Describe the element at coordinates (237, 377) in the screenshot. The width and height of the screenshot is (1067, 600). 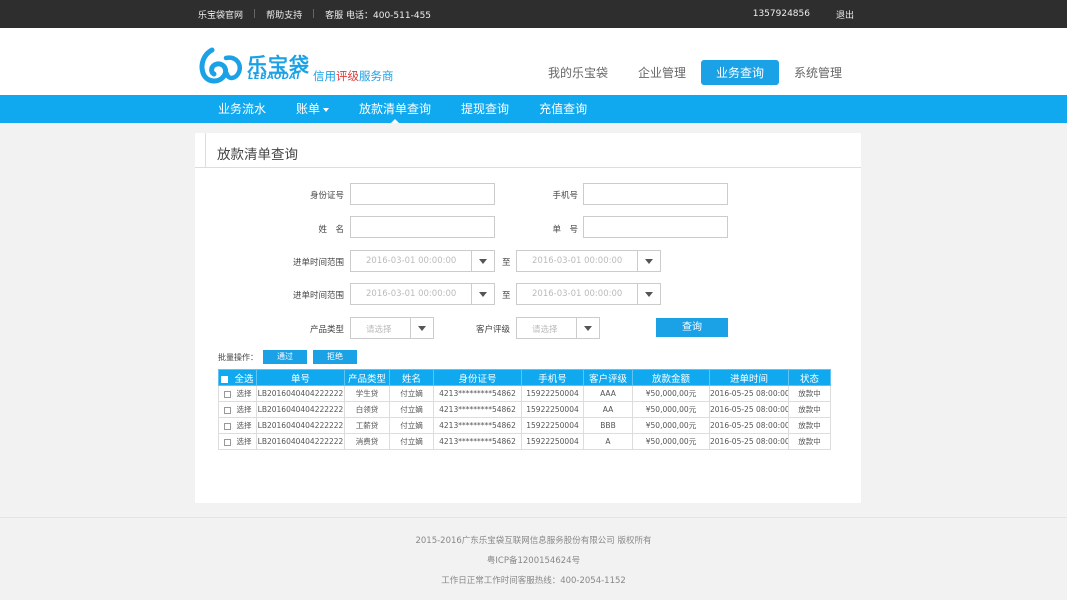
I see `select-all-header: 全选` at that location.